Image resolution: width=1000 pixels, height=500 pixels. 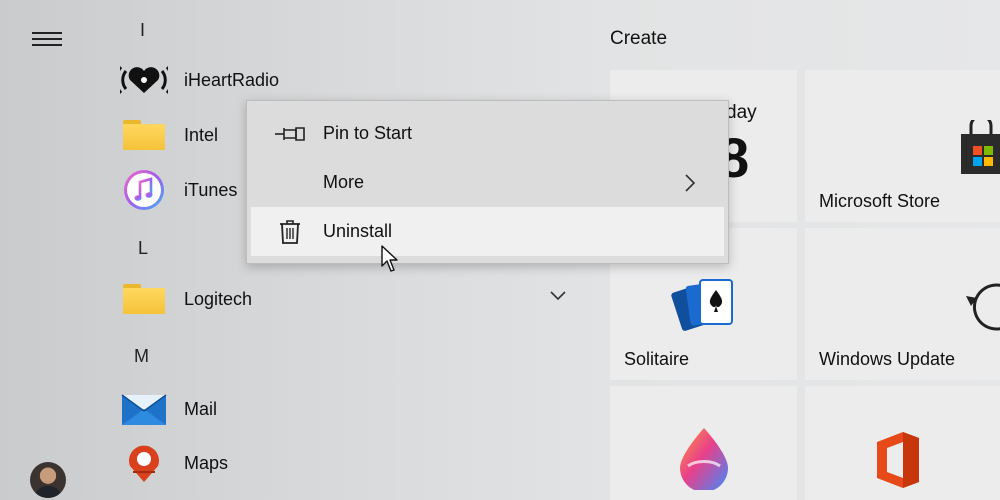 I want to click on trash-icon, so click(x=287, y=232).